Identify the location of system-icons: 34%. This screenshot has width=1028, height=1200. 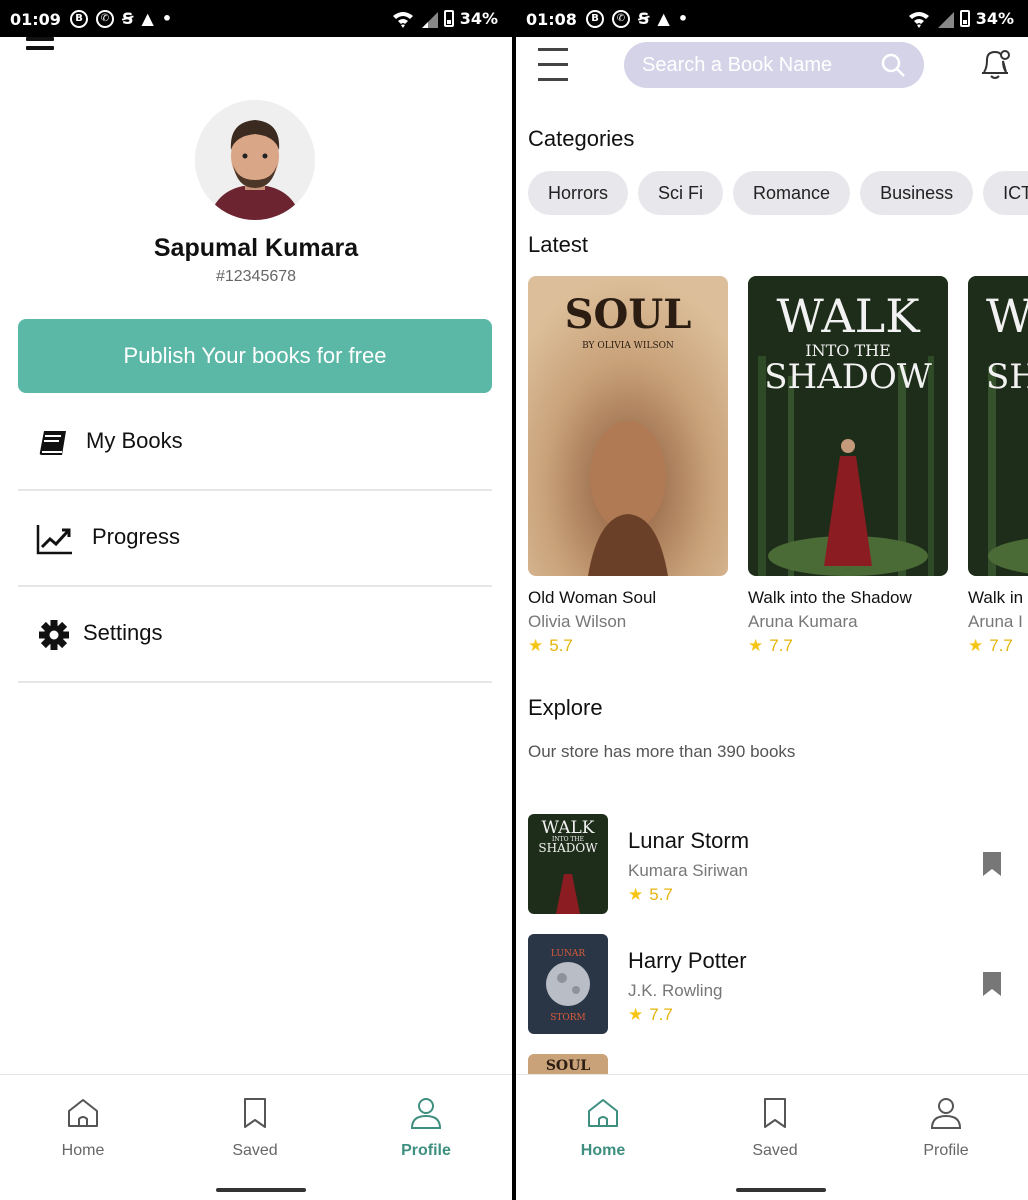
(445, 18).